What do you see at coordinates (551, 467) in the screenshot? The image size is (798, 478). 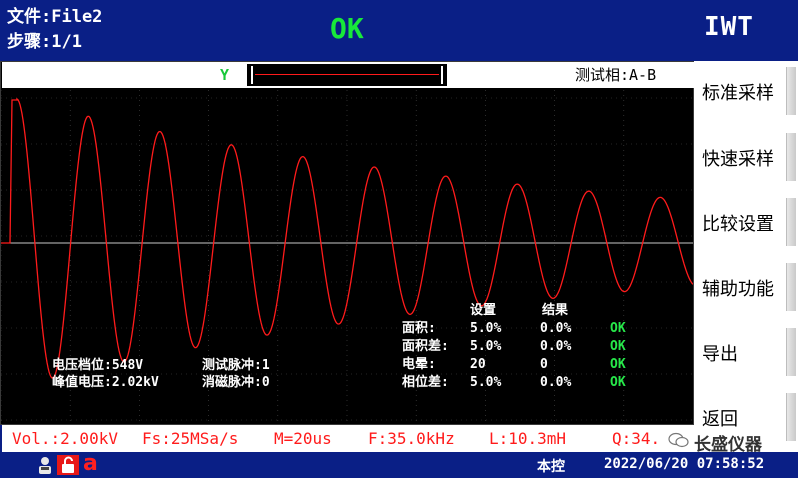 I see `control-mode: 本控` at bounding box center [551, 467].